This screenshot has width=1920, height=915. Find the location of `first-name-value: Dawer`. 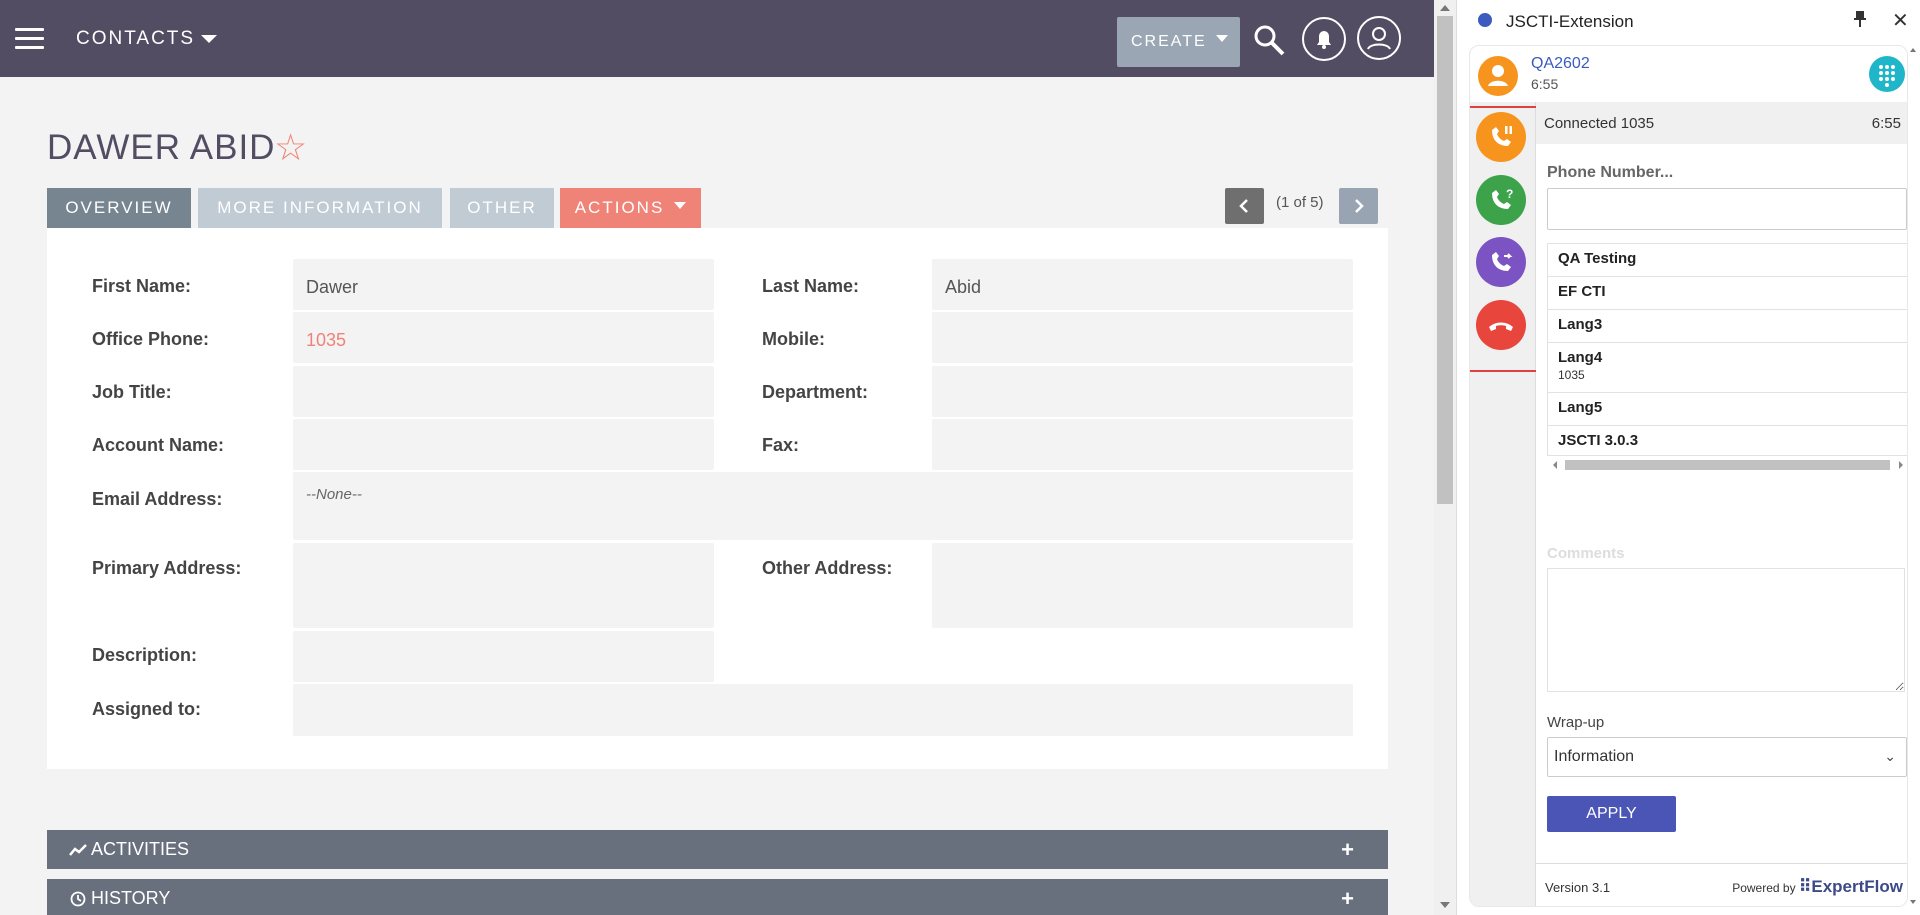

first-name-value: Dawer is located at coordinates (503, 284).